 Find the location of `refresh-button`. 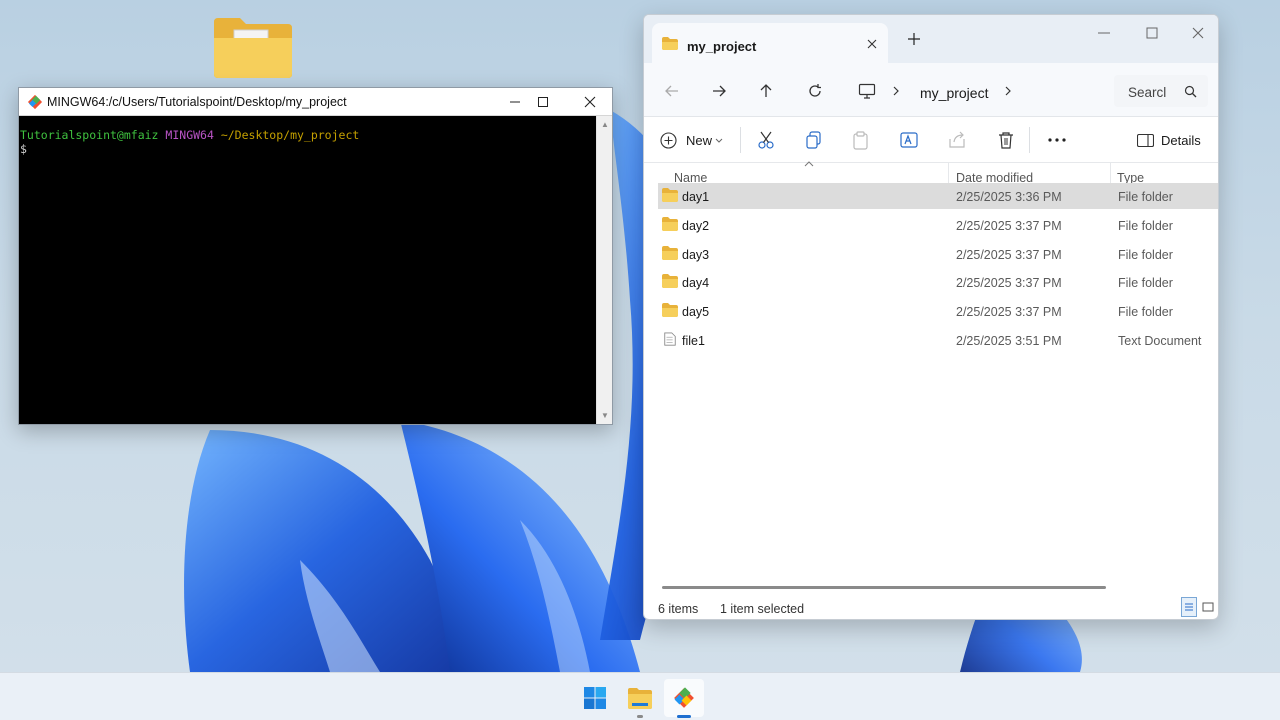

refresh-button is located at coordinates (815, 91).